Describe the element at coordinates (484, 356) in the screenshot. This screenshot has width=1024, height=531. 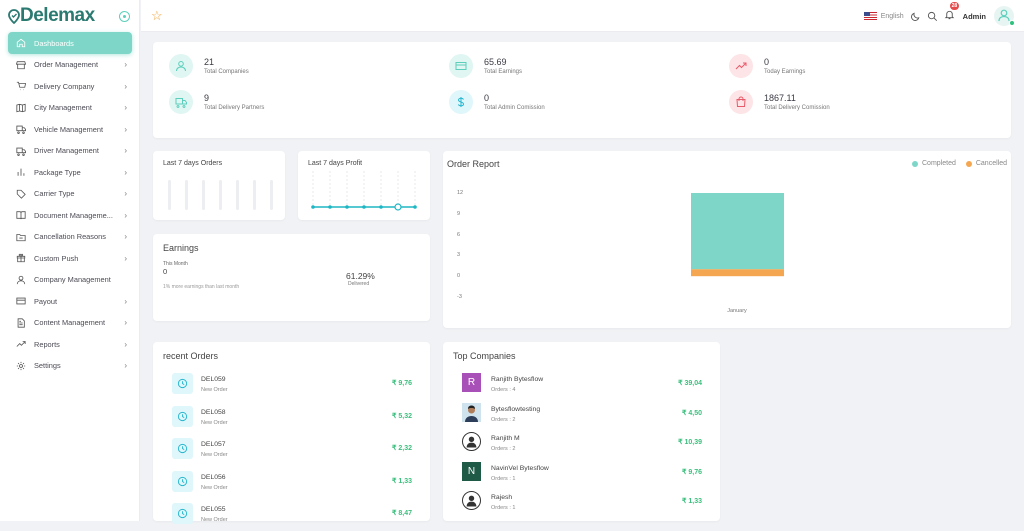
I see `top-companies-title: Top Companies` at that location.